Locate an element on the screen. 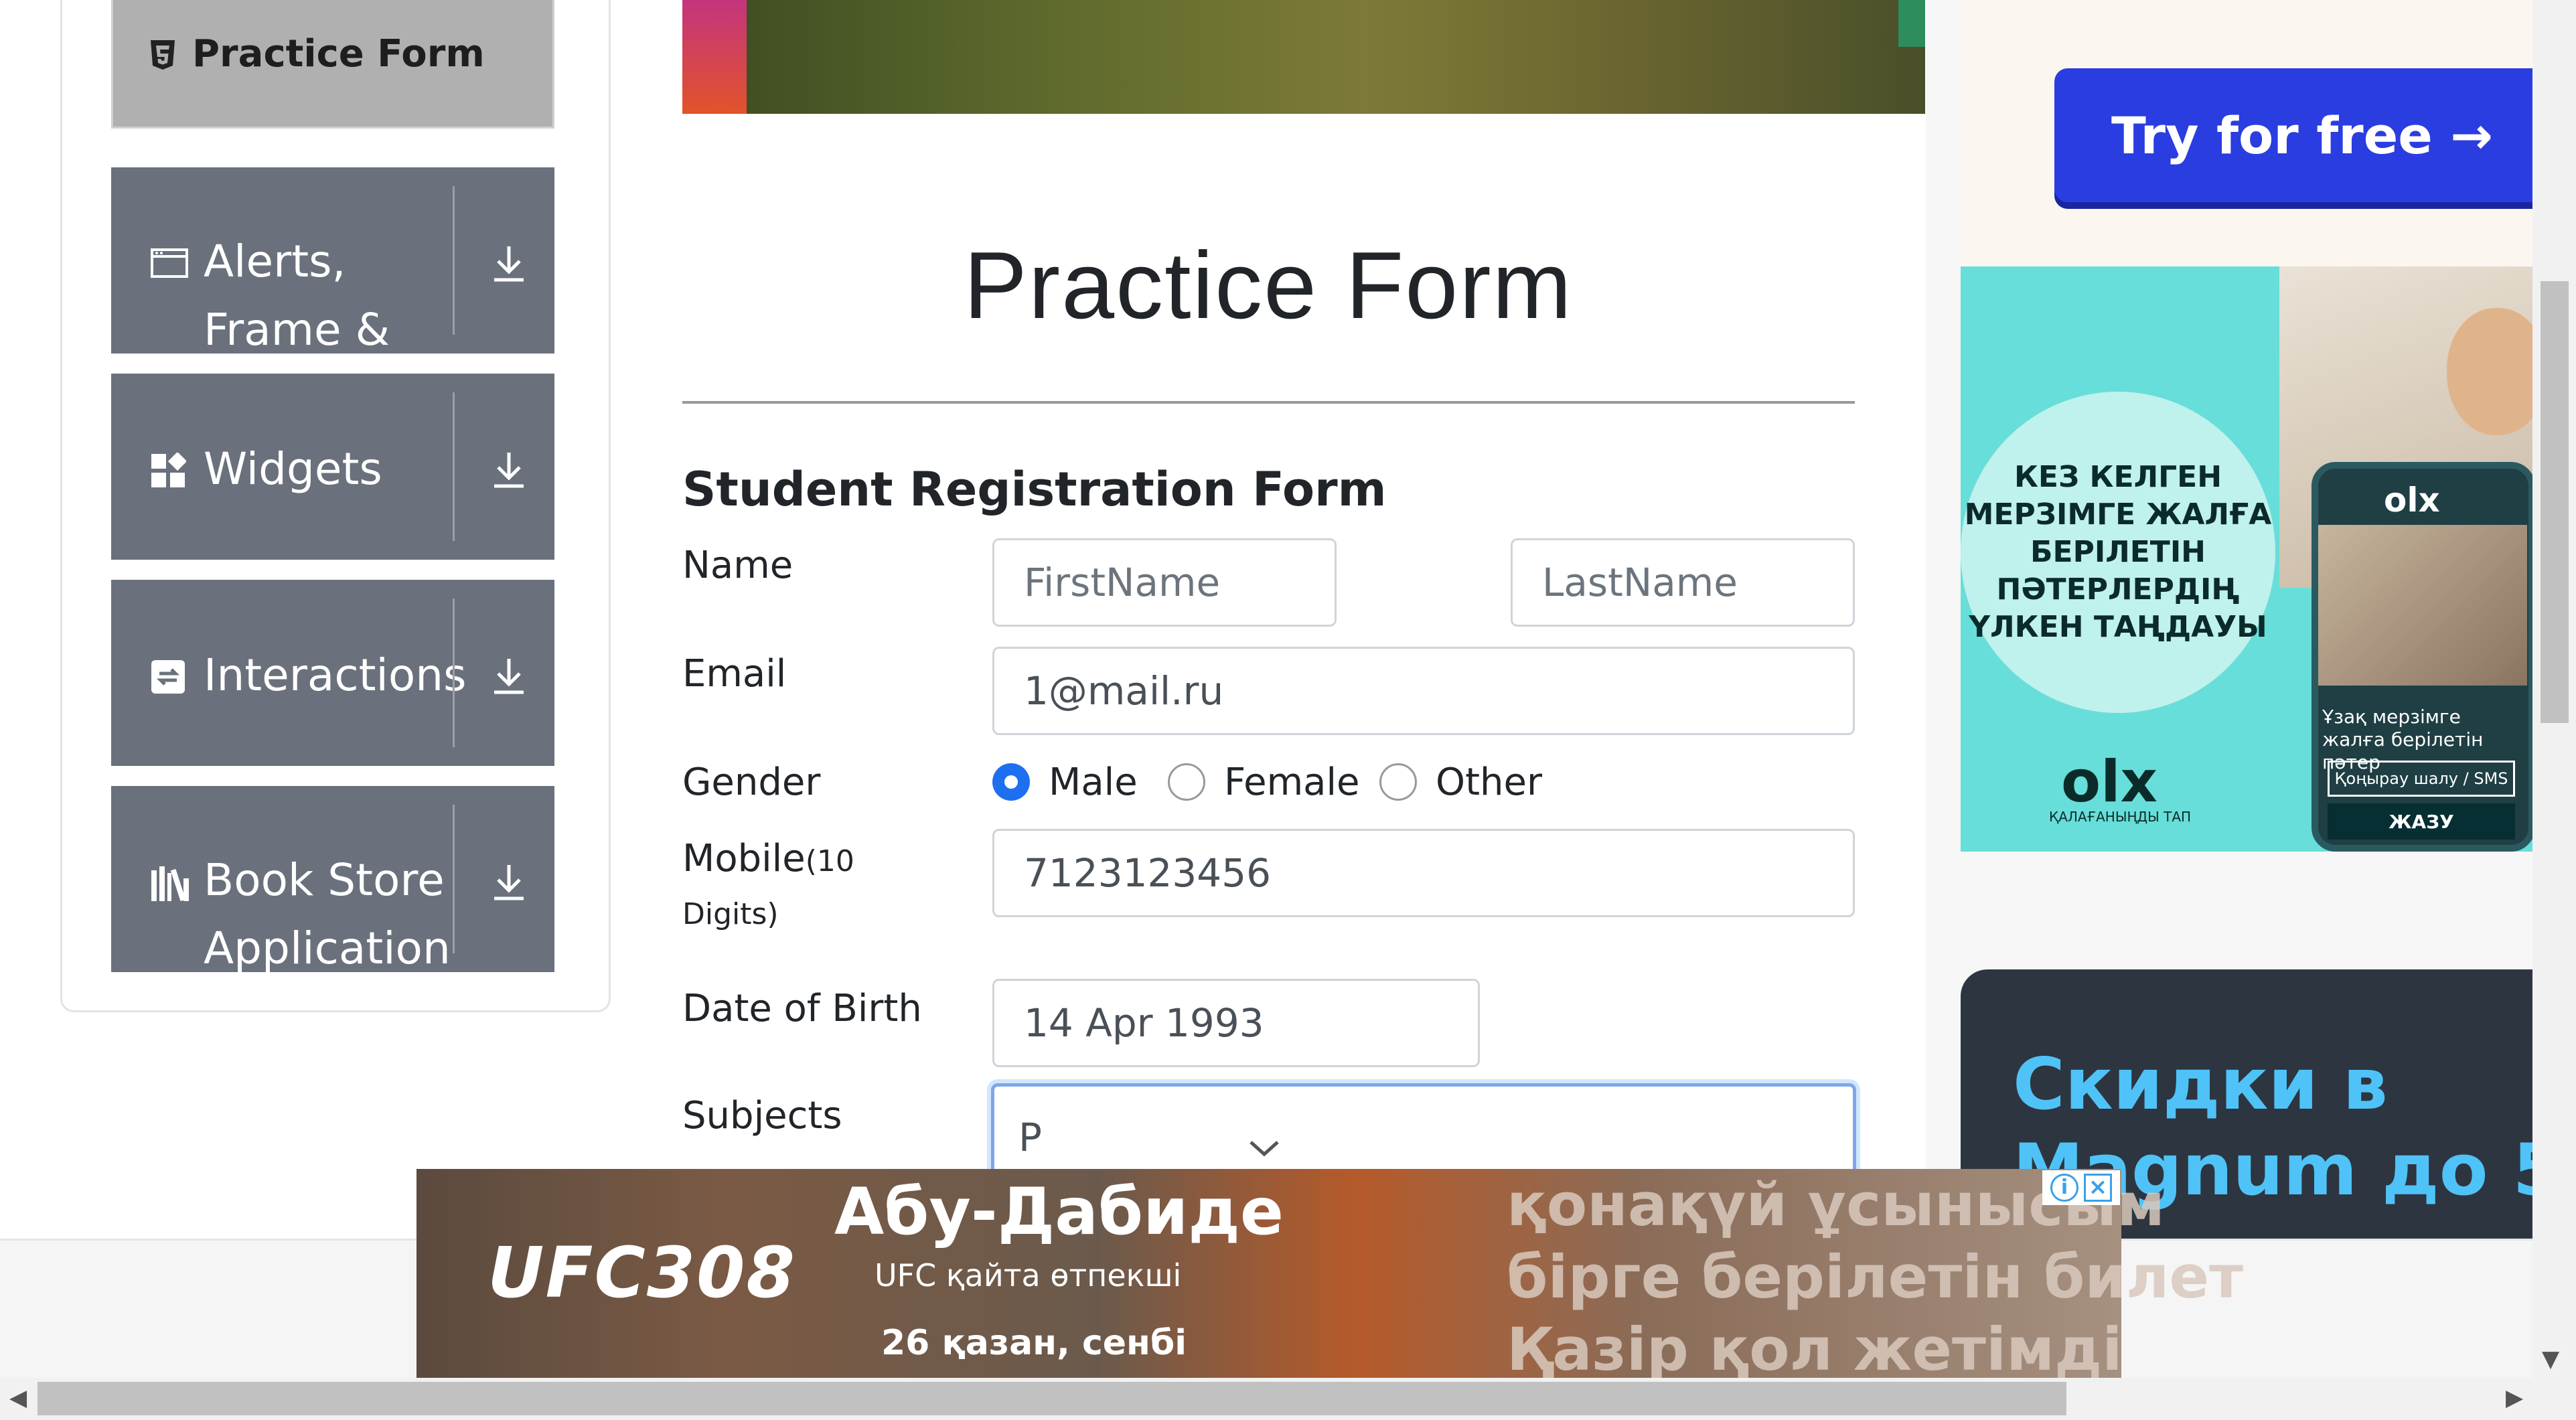  sidebar-group-label: Widgets is located at coordinates (293, 469).